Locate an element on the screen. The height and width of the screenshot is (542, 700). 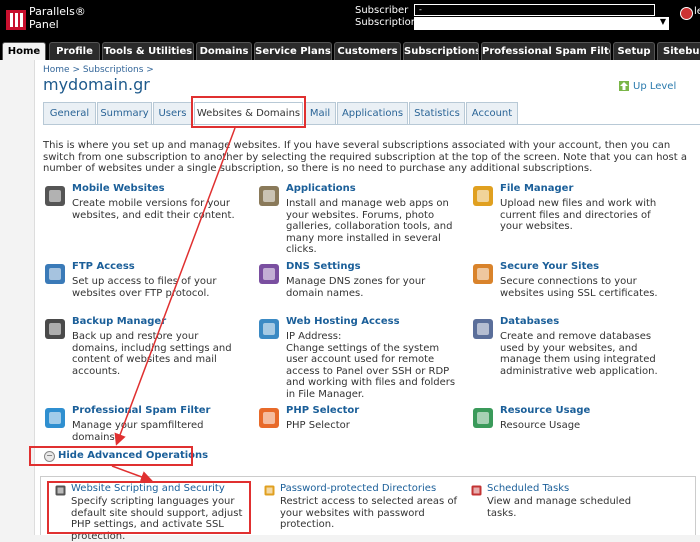
tool-title: PHP Selector is located at coordinates (322, 410).